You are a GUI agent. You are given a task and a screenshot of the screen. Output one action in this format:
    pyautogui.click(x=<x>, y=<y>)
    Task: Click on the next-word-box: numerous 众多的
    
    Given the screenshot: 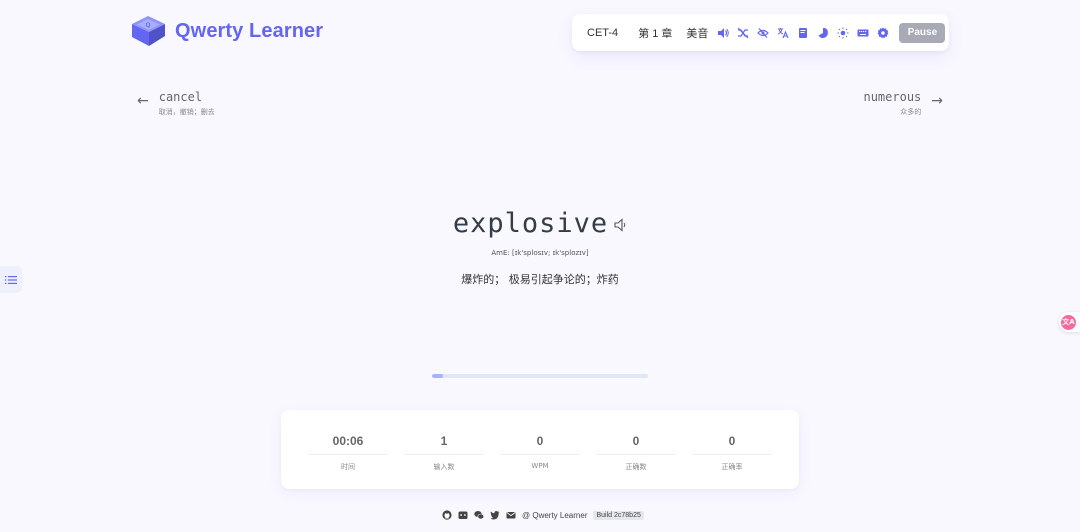 What is the action you would take?
    pyautogui.click(x=892, y=103)
    